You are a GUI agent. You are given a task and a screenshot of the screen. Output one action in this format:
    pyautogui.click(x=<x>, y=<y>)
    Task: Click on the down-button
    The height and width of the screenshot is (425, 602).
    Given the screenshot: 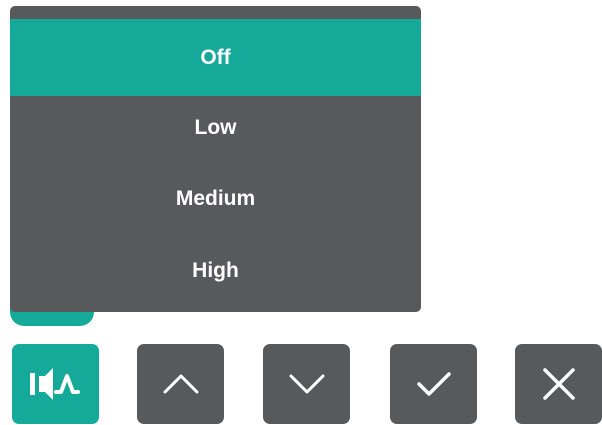 What is the action you would take?
    pyautogui.click(x=306, y=384)
    